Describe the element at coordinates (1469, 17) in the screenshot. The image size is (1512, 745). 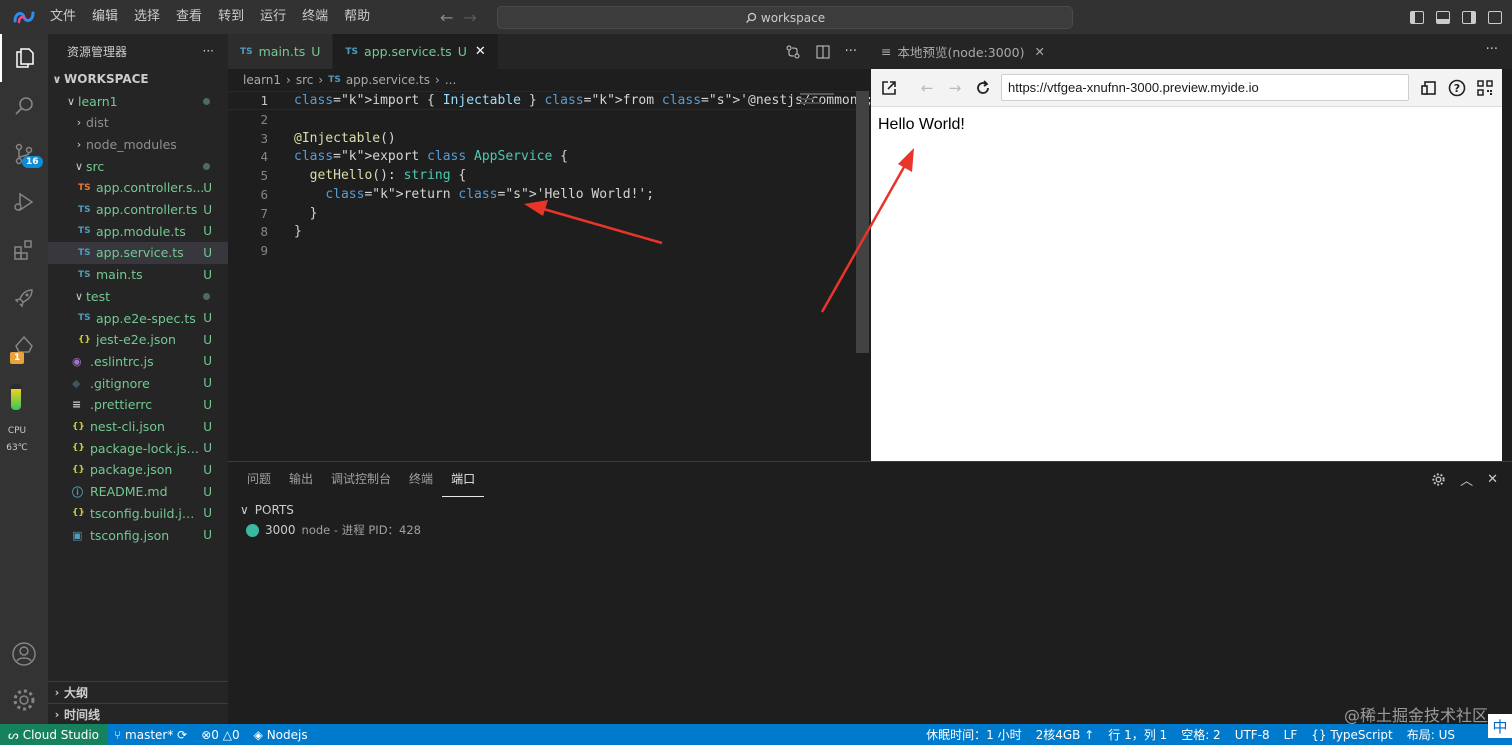
I see `toggle-secondary-sidebar-icon` at that location.